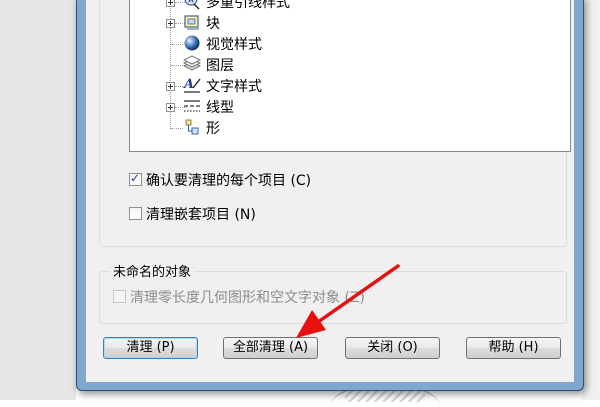 The height and width of the screenshot is (407, 600). What do you see at coordinates (192, 43) in the screenshot?
I see `visual-style-sphere-icon` at bounding box center [192, 43].